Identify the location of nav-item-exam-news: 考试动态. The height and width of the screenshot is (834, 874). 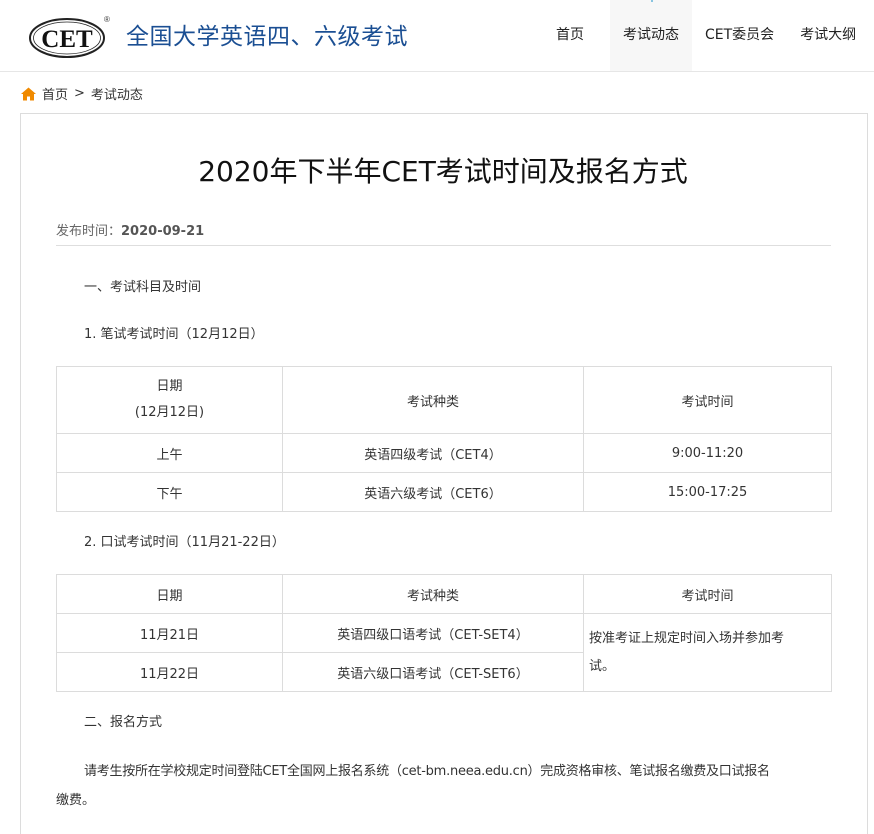
(651, 35).